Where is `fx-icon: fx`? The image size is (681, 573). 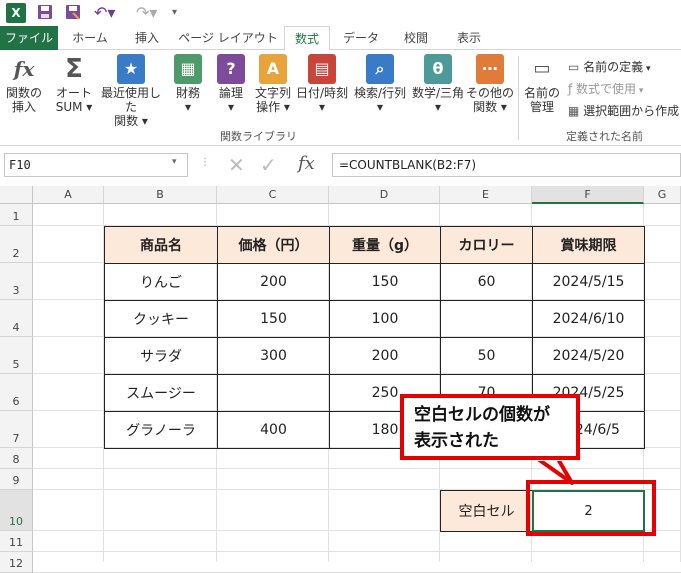 fx-icon: fx is located at coordinates (24, 69).